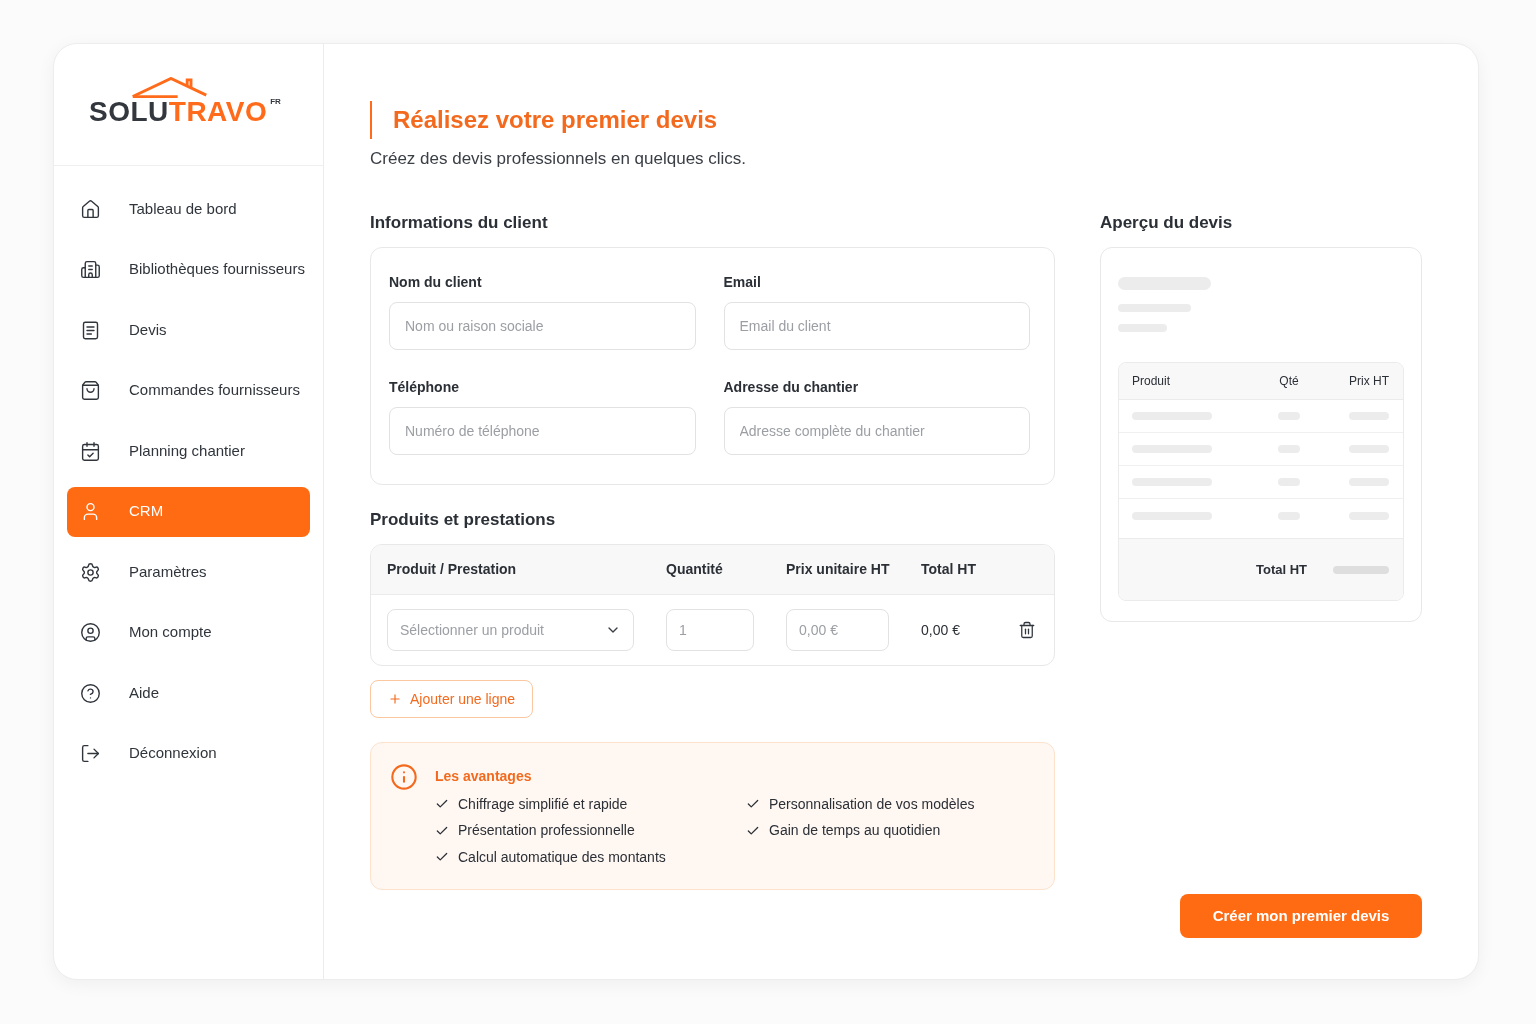  I want to click on section-heading: Produits et prestations, so click(463, 520).